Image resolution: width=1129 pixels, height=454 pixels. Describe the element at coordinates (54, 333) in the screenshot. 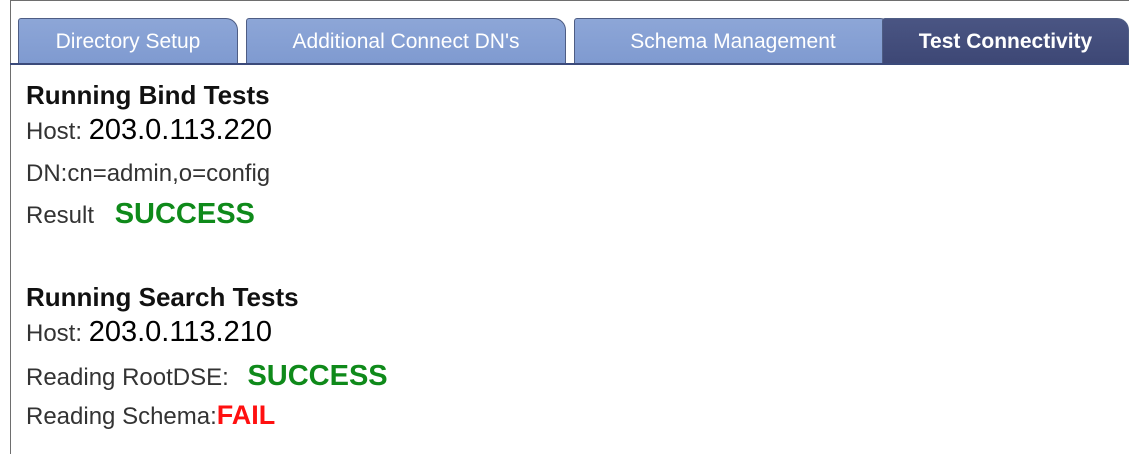

I see `search-host-label: Host:` at that location.